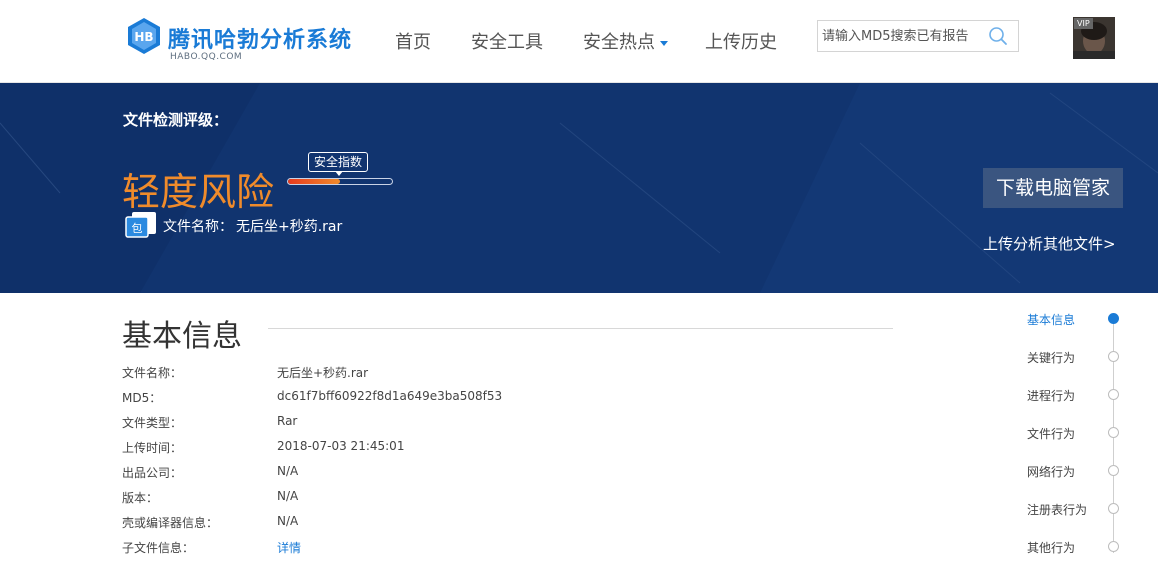  Describe the element at coordinates (903, 36) in the screenshot. I see `md5-search-input` at that location.